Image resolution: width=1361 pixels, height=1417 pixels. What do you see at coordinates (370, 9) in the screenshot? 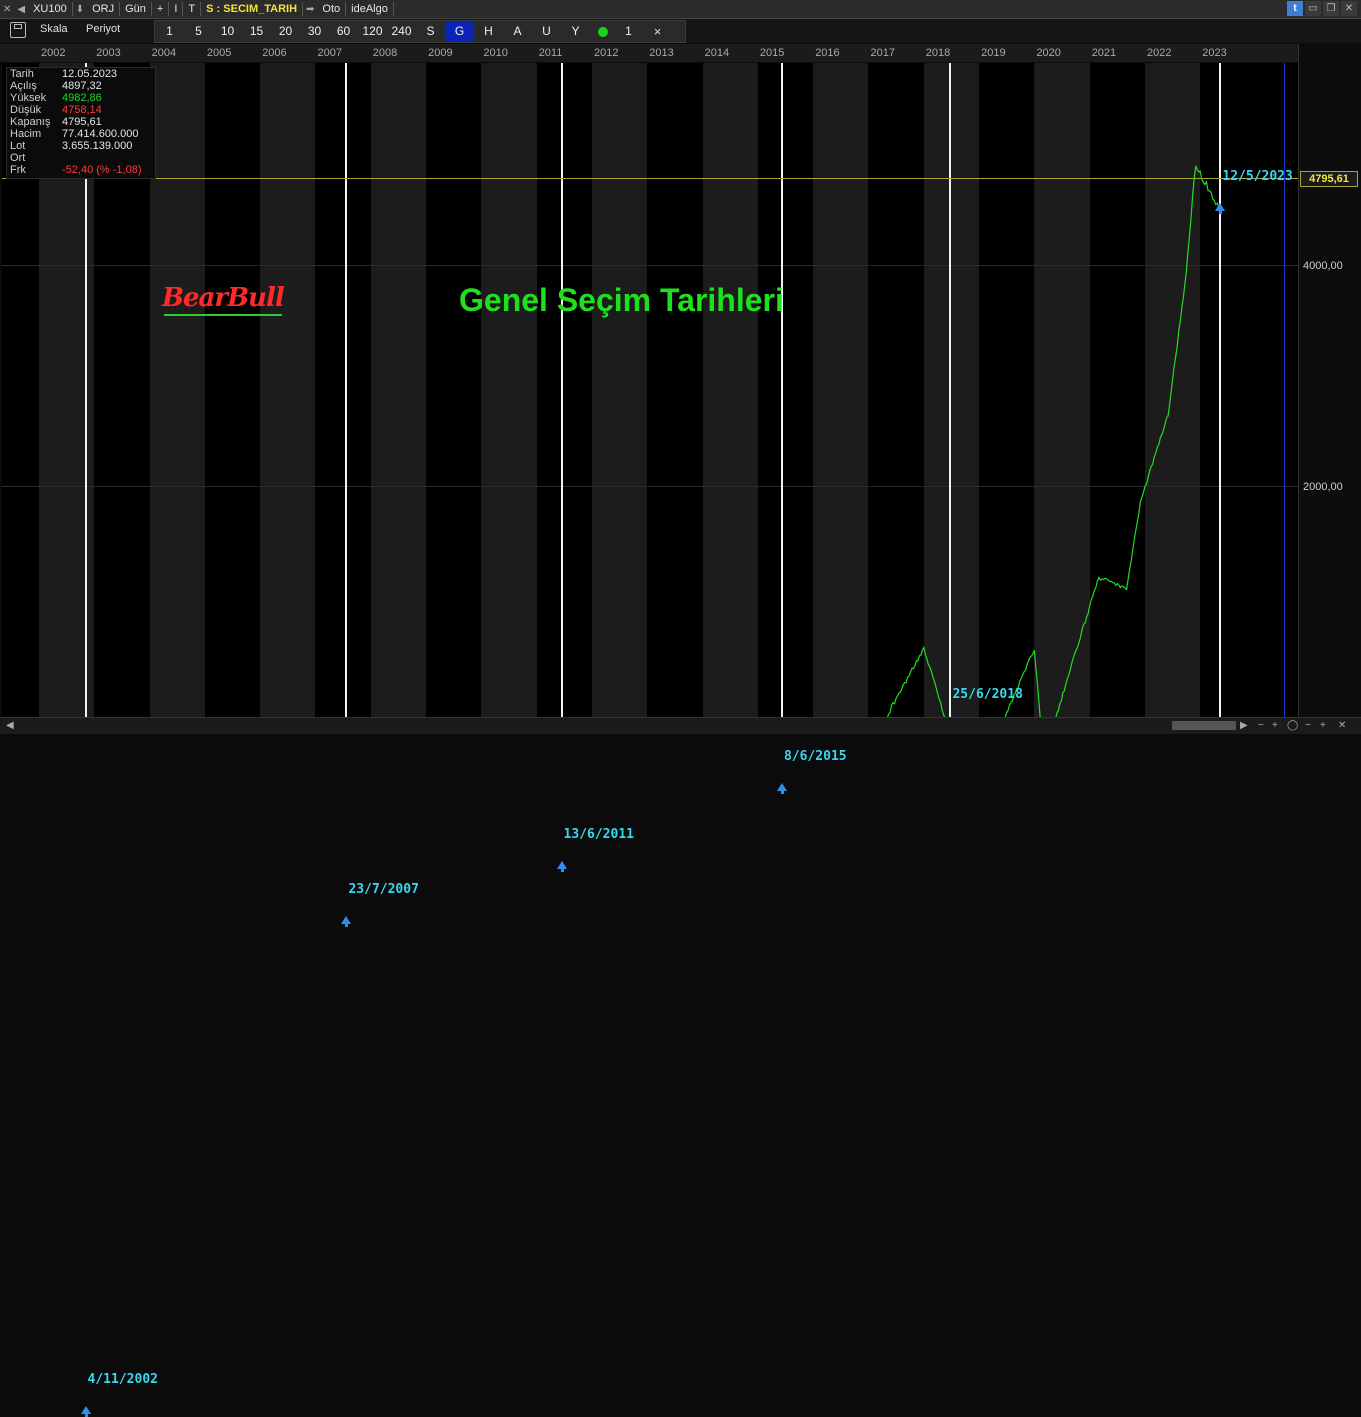
I see `idealgo-button: ideAlgo` at bounding box center [370, 9].